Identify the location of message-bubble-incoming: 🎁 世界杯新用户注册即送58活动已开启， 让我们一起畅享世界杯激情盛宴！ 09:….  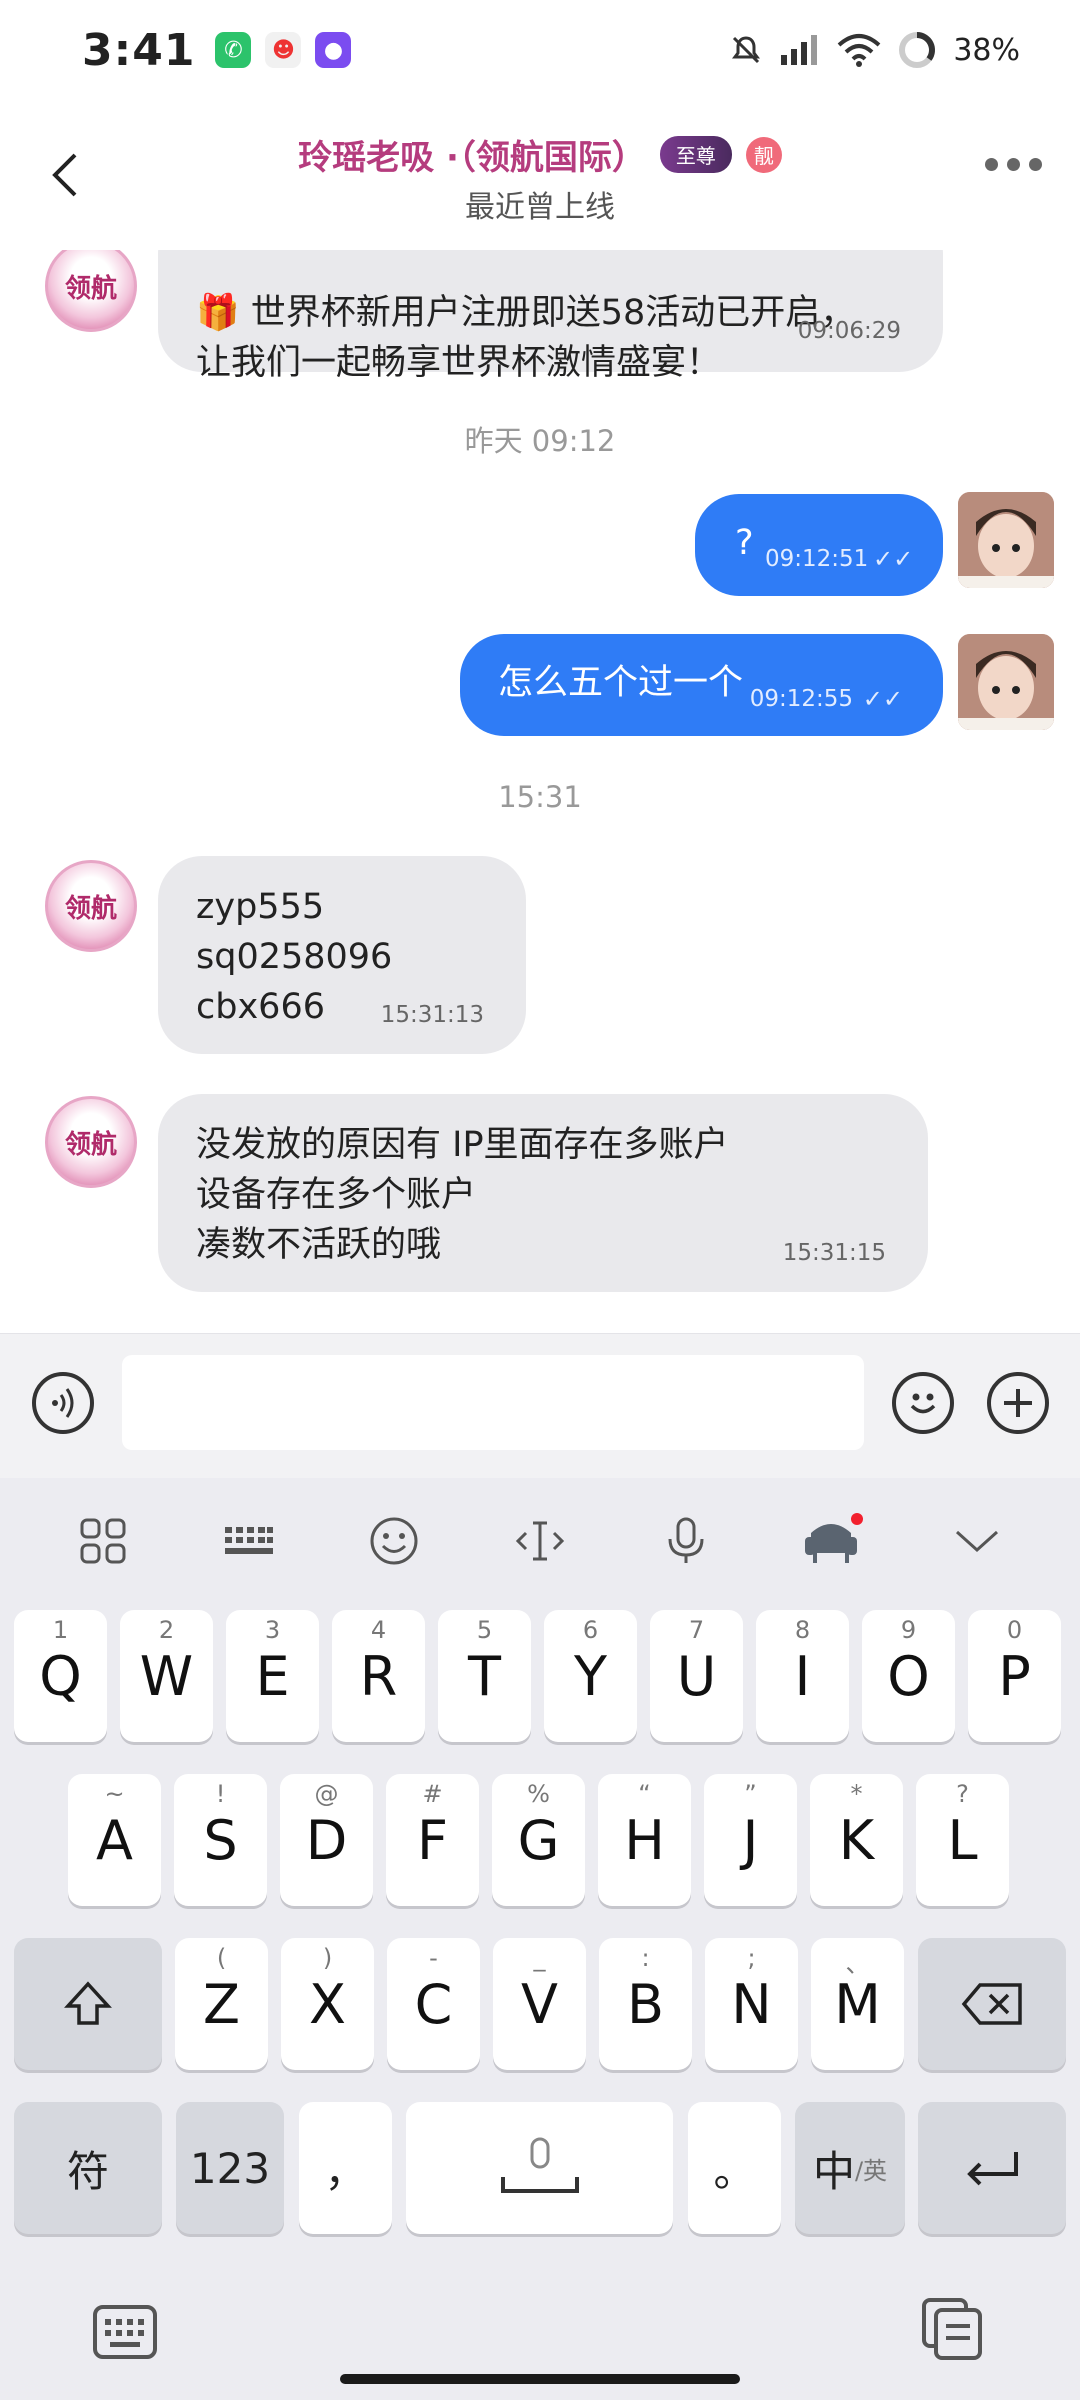
(550, 316).